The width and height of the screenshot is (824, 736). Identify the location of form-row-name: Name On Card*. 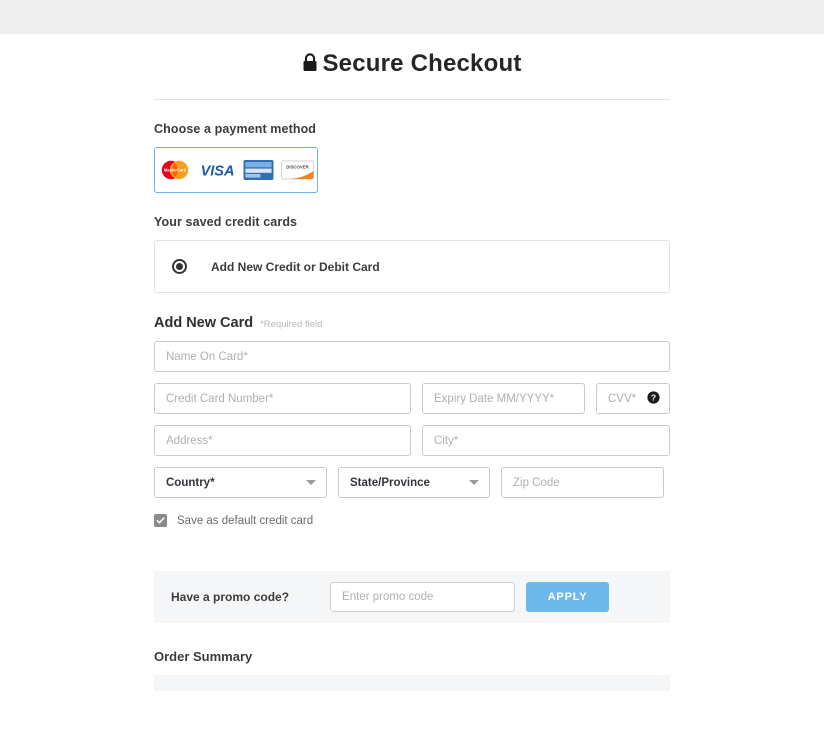
(412, 356).